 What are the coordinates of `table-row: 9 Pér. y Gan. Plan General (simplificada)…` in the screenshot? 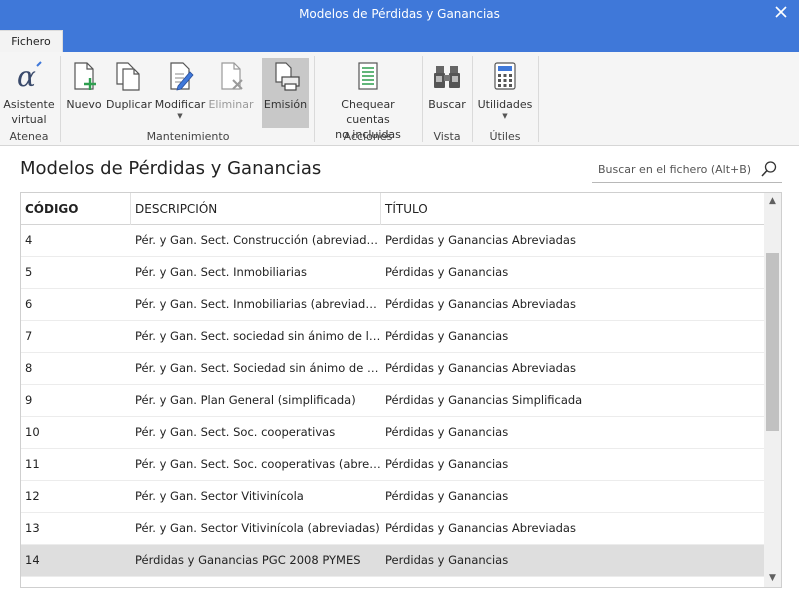 It's located at (393, 401).